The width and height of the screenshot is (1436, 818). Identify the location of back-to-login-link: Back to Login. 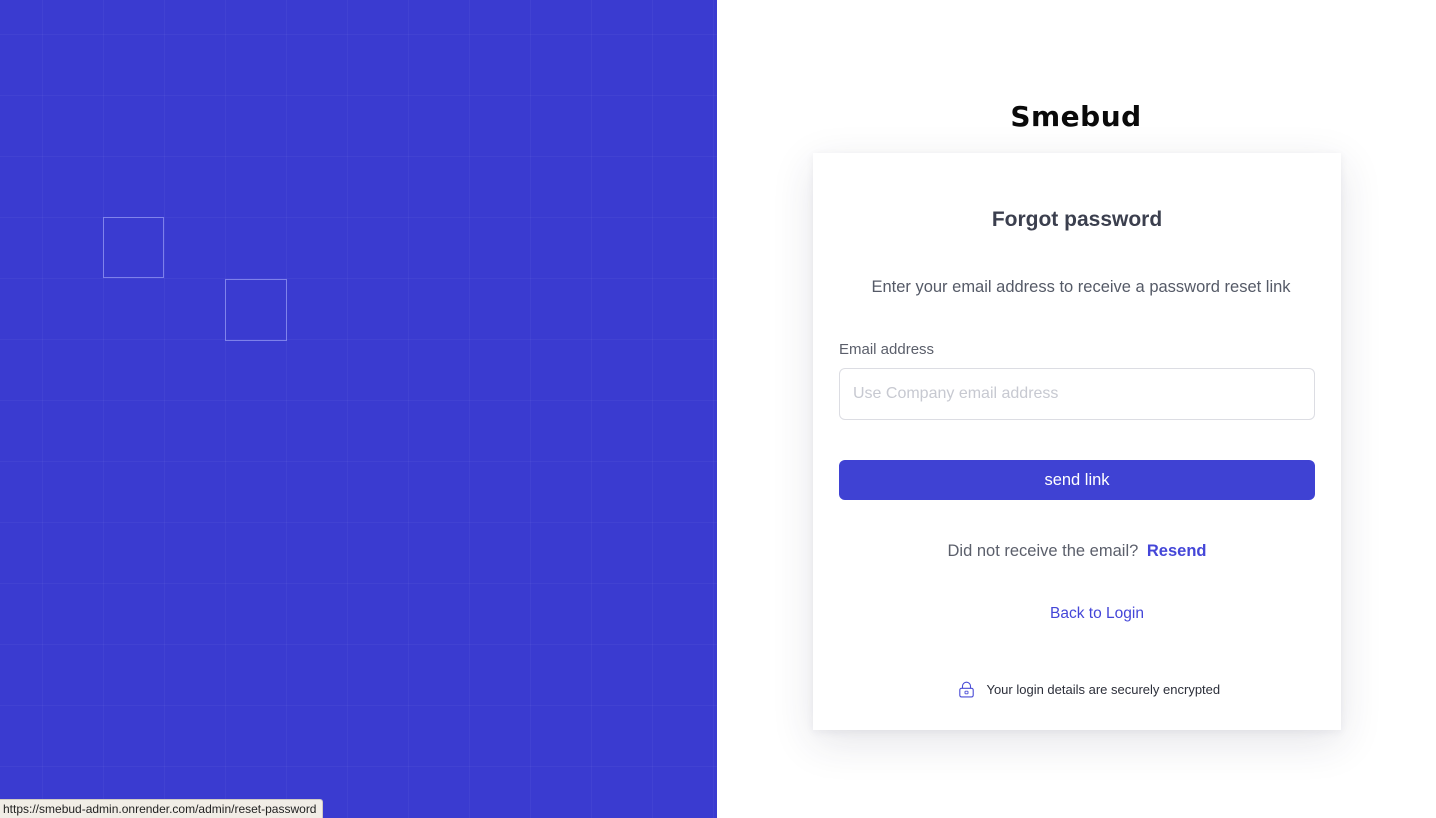
(1097, 614).